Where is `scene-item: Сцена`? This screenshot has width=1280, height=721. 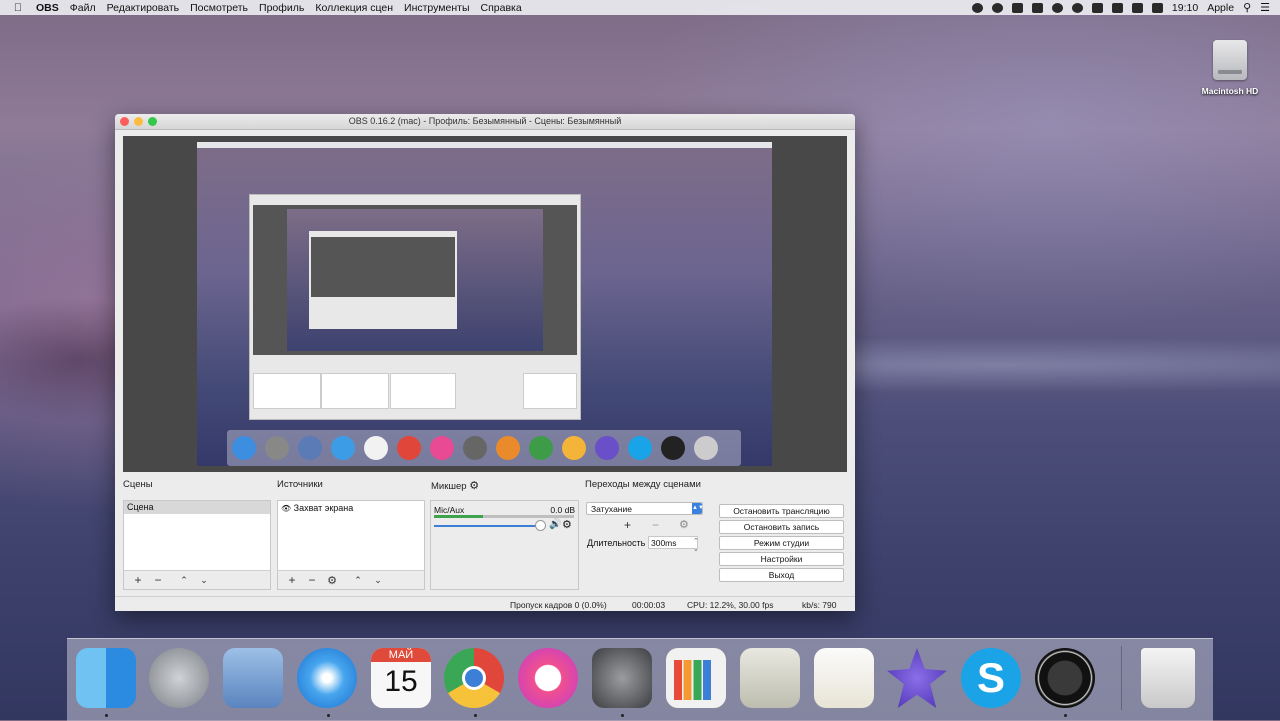
scene-item: Сцена is located at coordinates (197, 507).